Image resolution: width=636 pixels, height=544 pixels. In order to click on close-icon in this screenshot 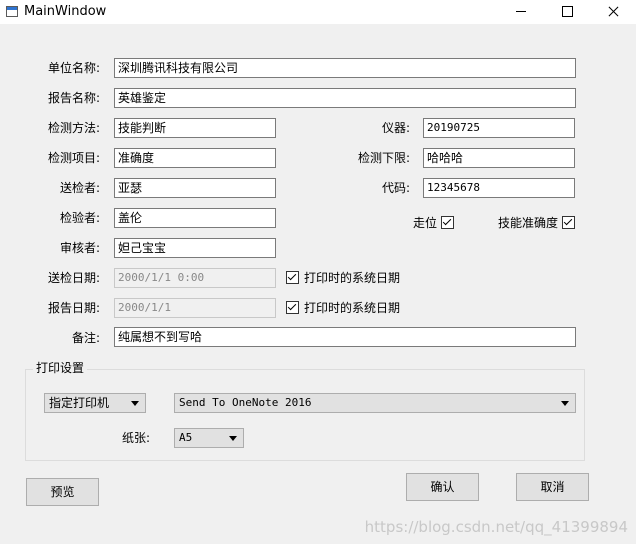, I will do `click(613, 12)`.